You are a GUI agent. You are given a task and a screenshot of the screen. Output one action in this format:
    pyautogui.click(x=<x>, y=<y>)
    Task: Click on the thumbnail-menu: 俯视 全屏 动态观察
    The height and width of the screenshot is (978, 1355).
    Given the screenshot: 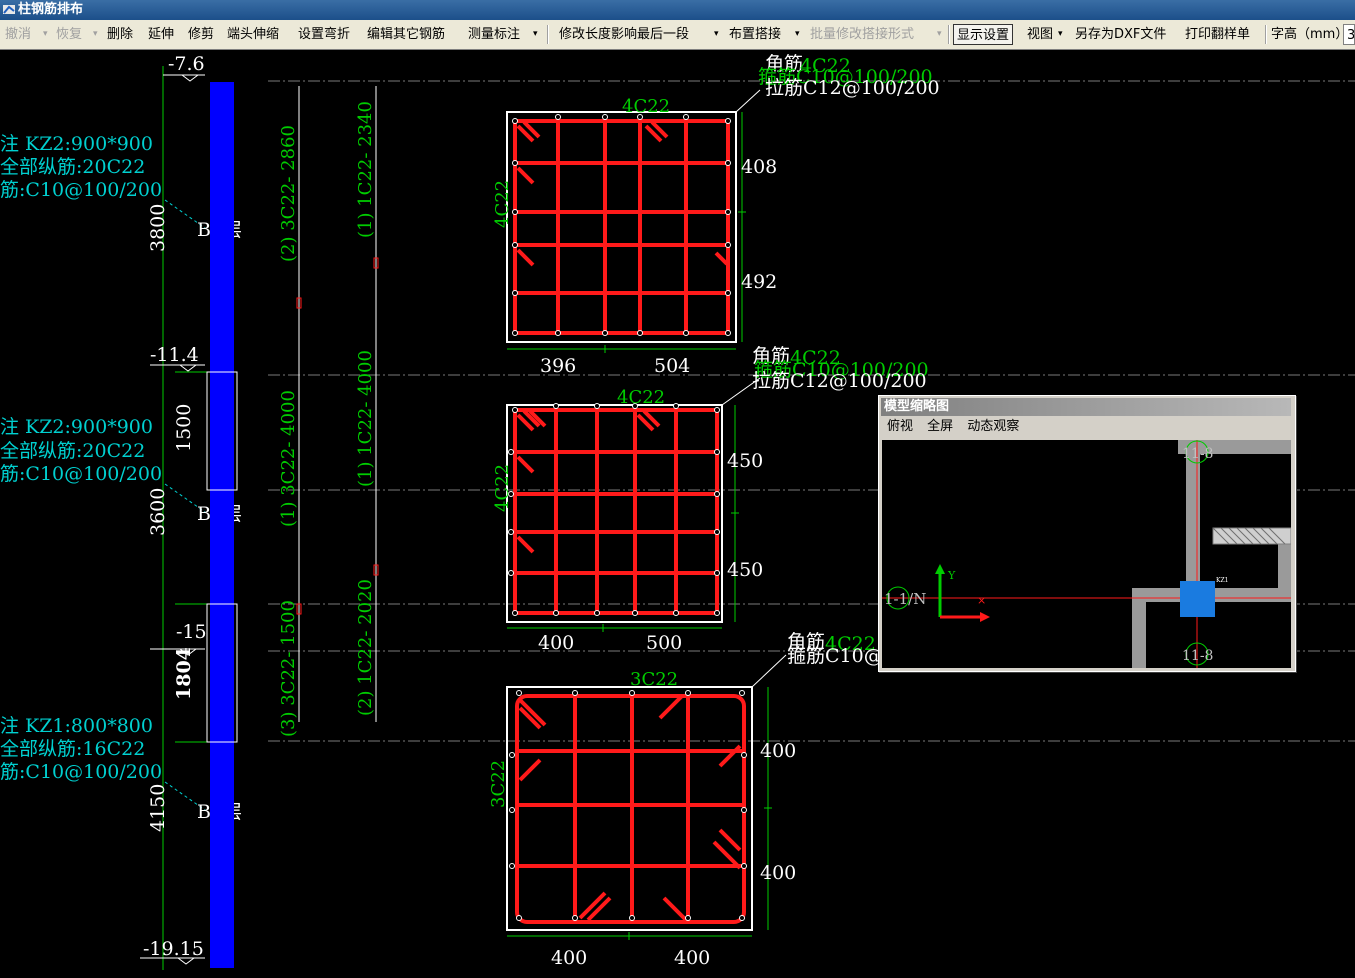 What is the action you would take?
    pyautogui.click(x=952, y=427)
    